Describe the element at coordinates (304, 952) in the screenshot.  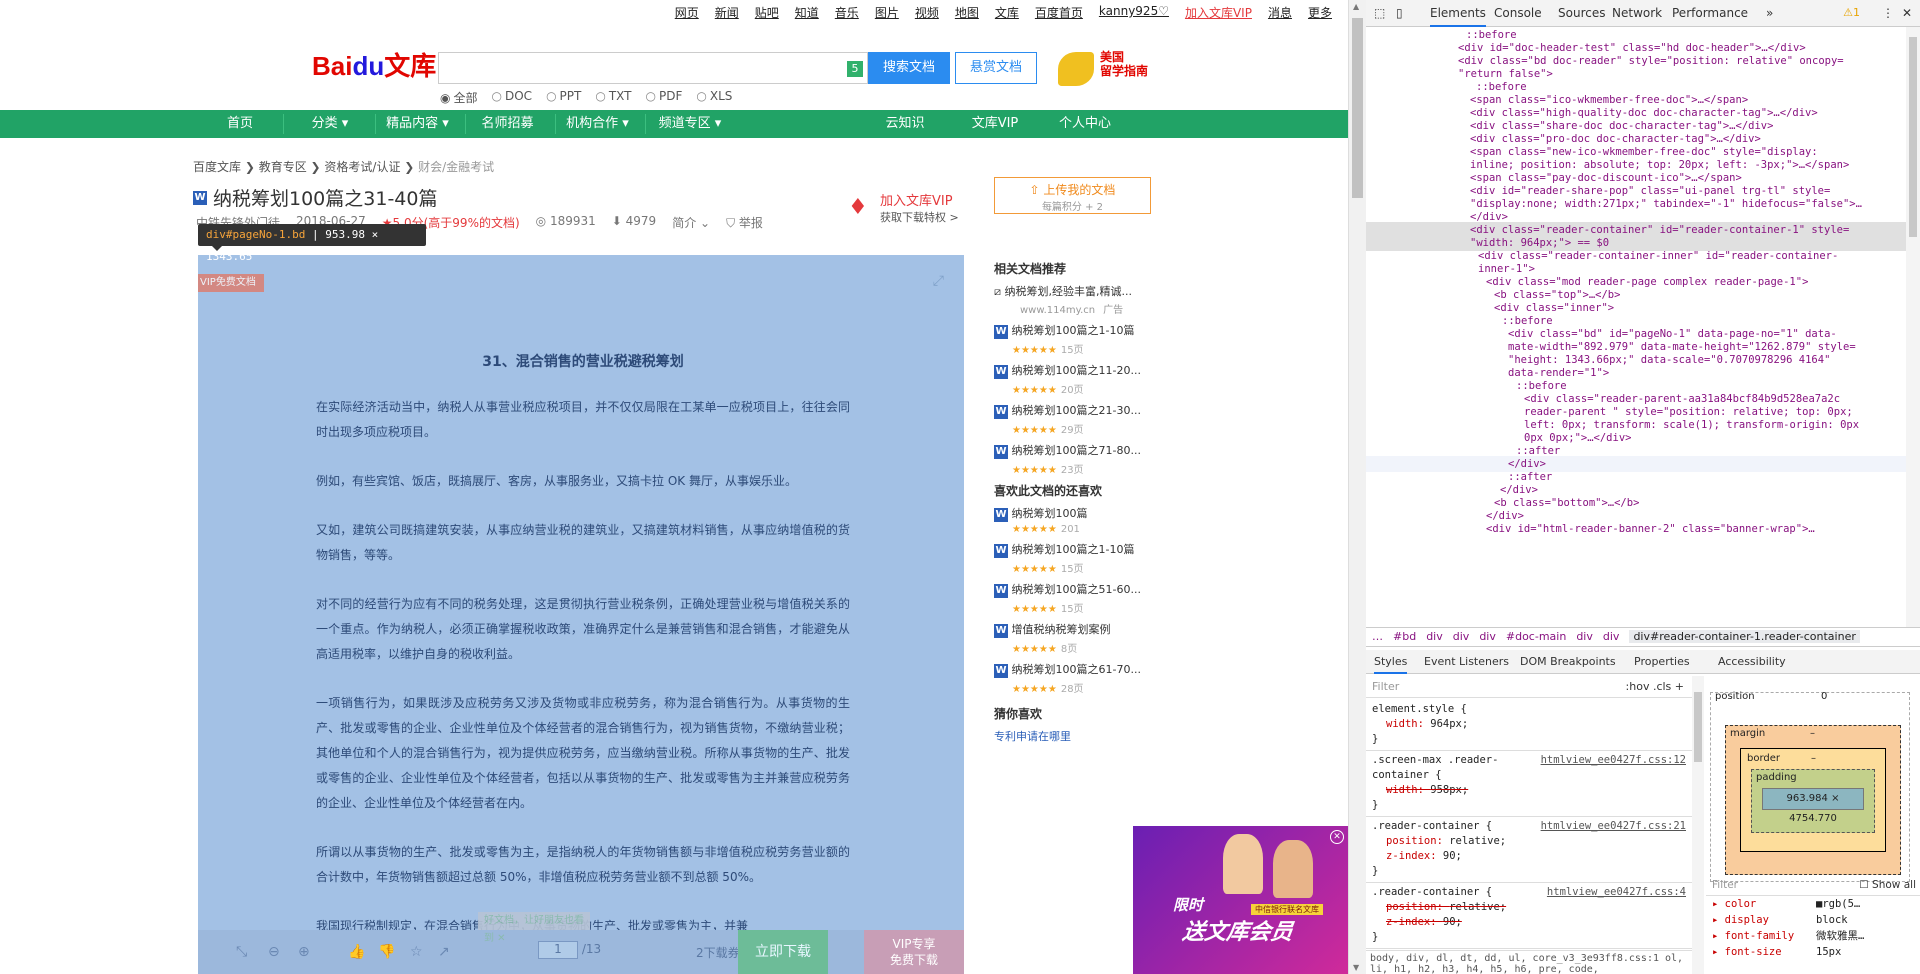
I see `zoom-in-icon: ⊕` at that location.